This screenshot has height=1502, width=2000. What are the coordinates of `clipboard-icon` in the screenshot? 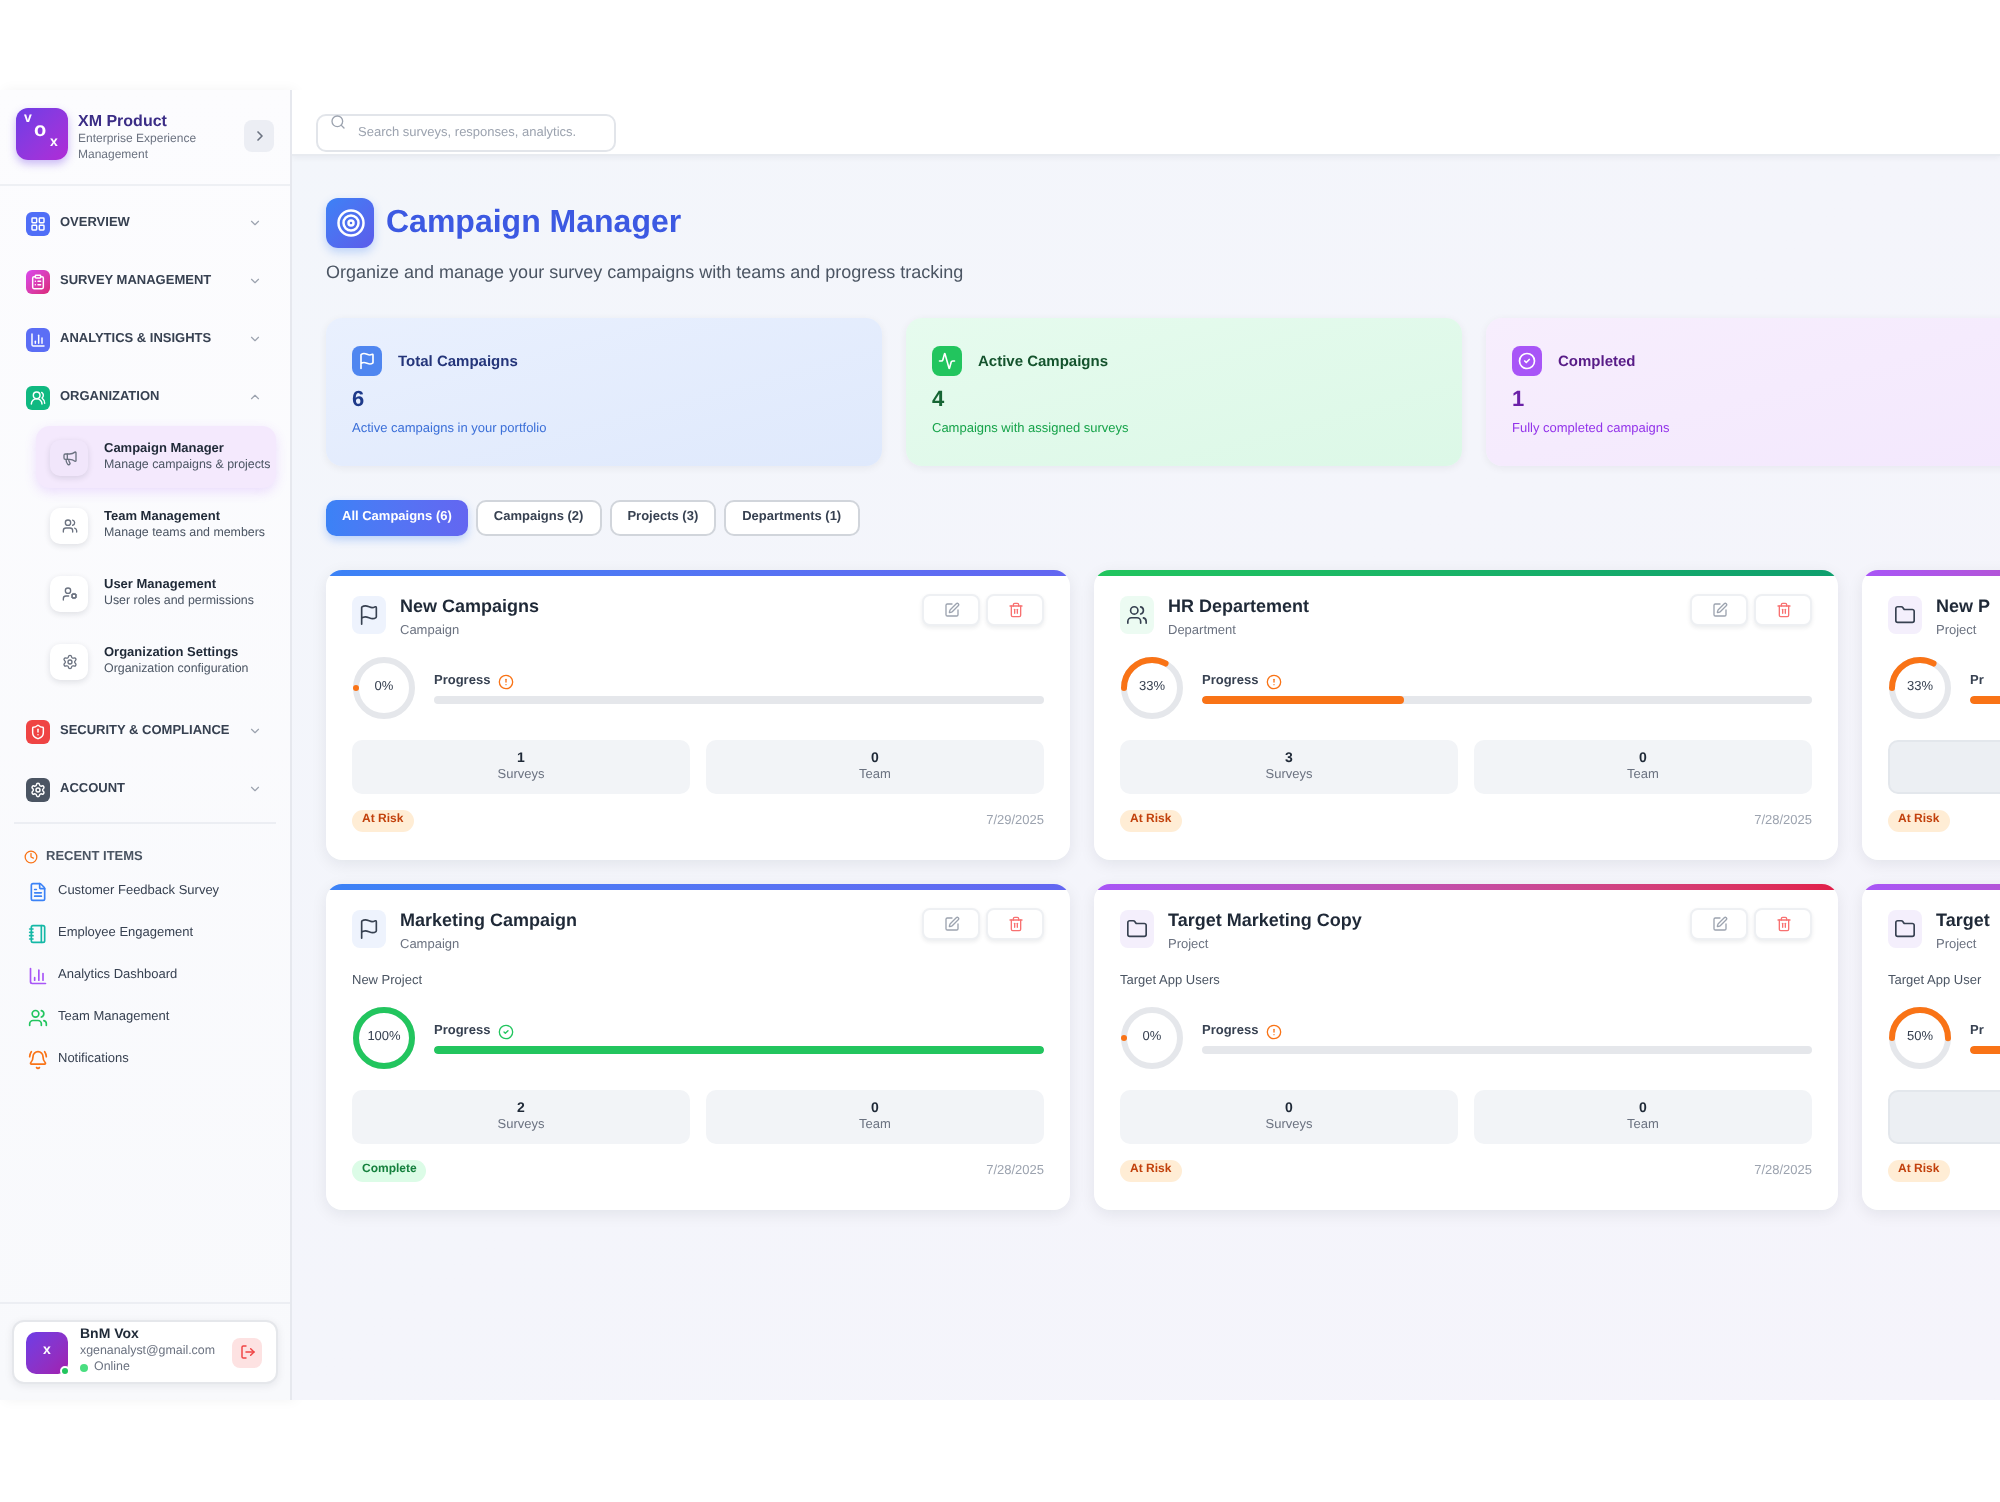 It's located at (38, 281).